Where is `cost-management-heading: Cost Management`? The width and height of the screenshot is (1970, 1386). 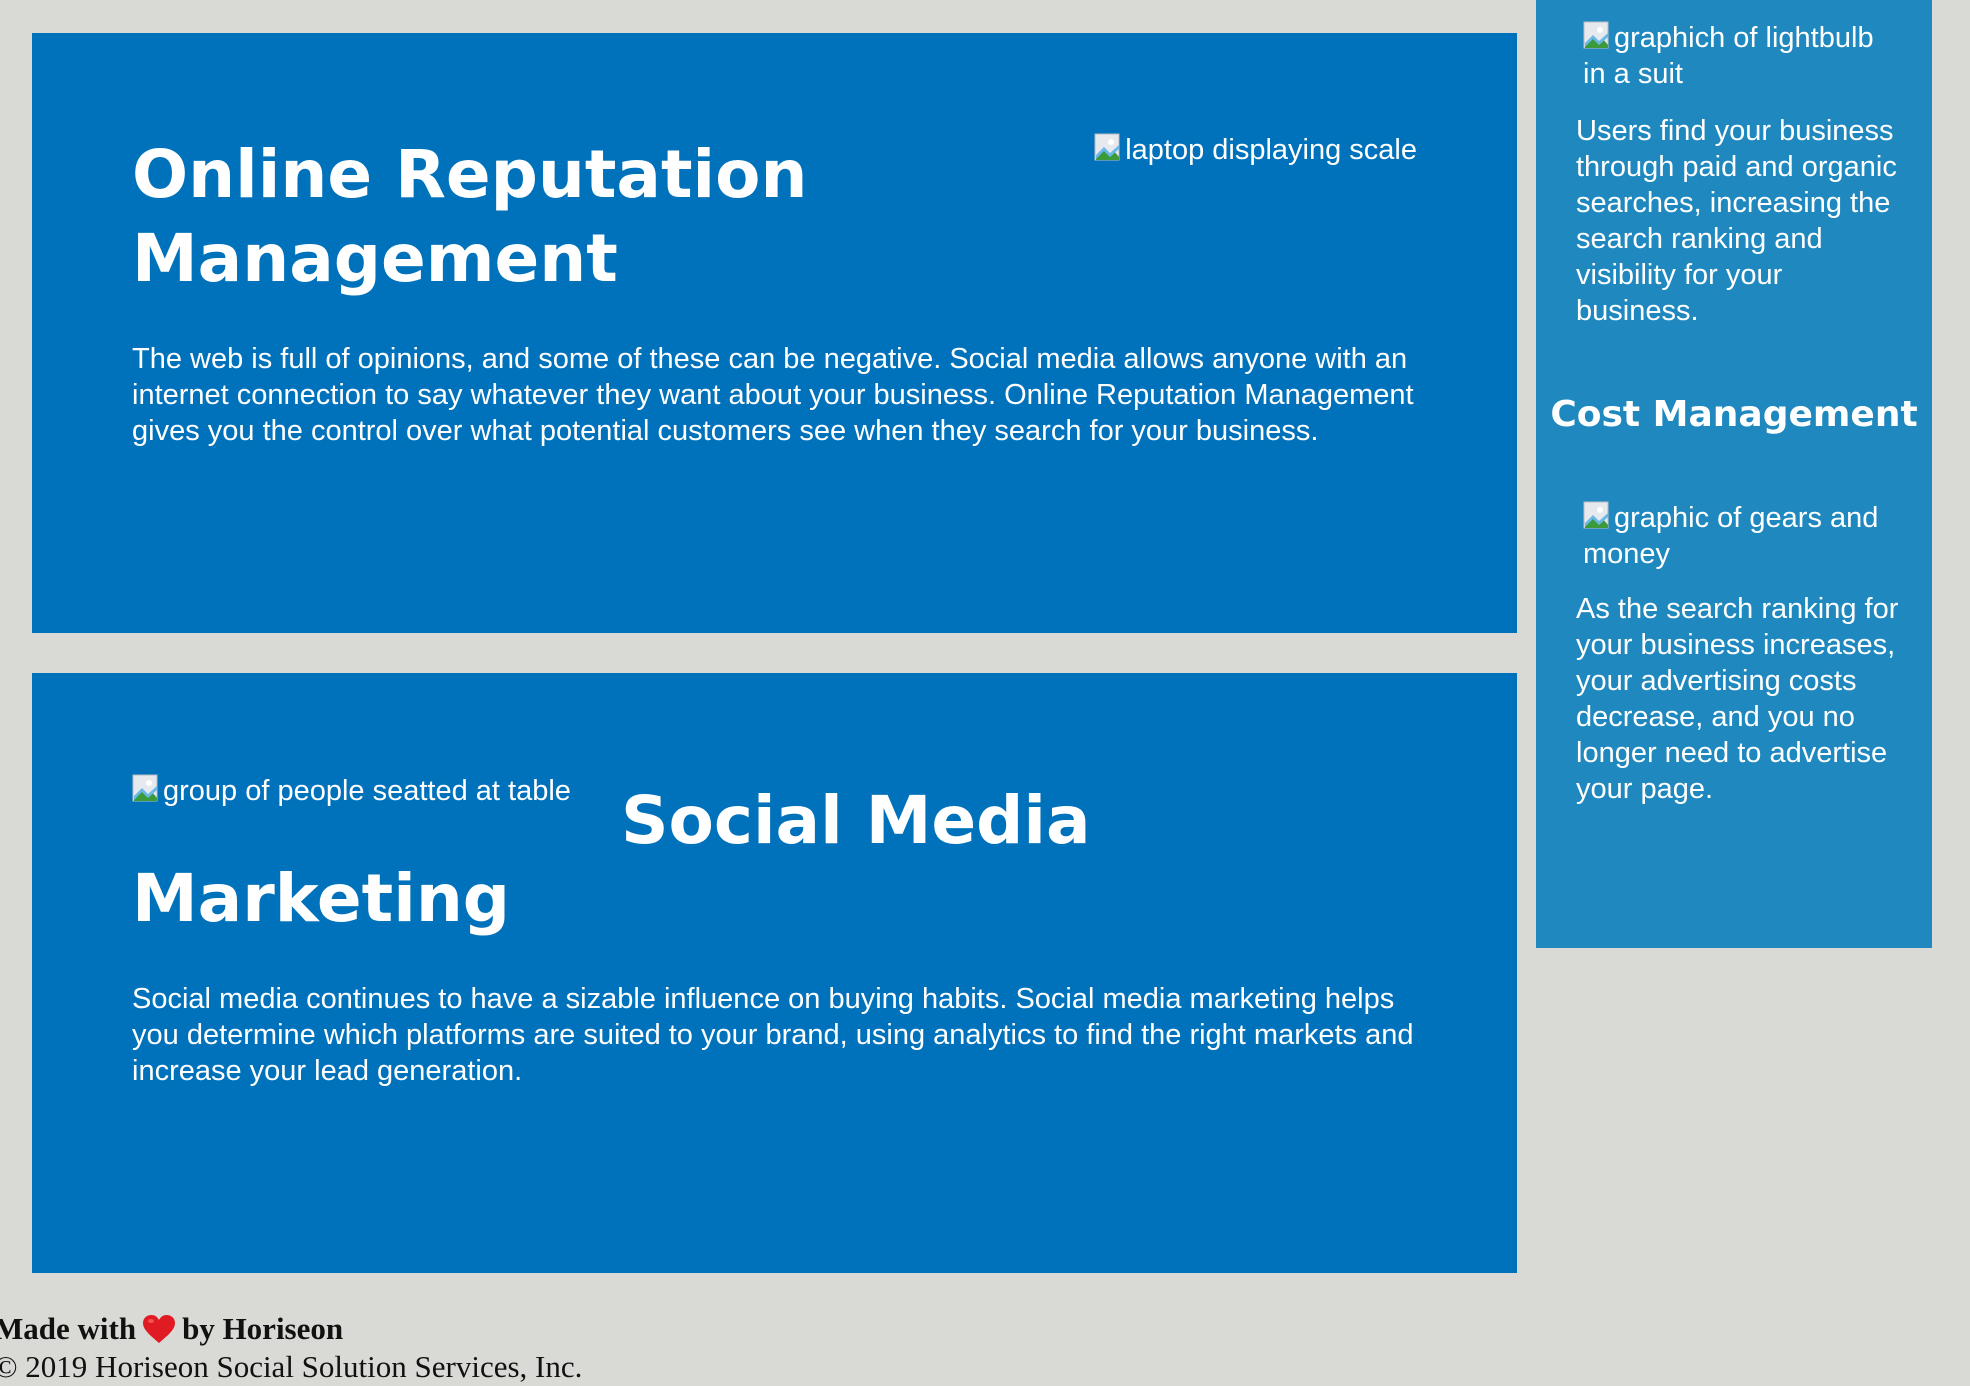 cost-management-heading: Cost Management is located at coordinates (1734, 414).